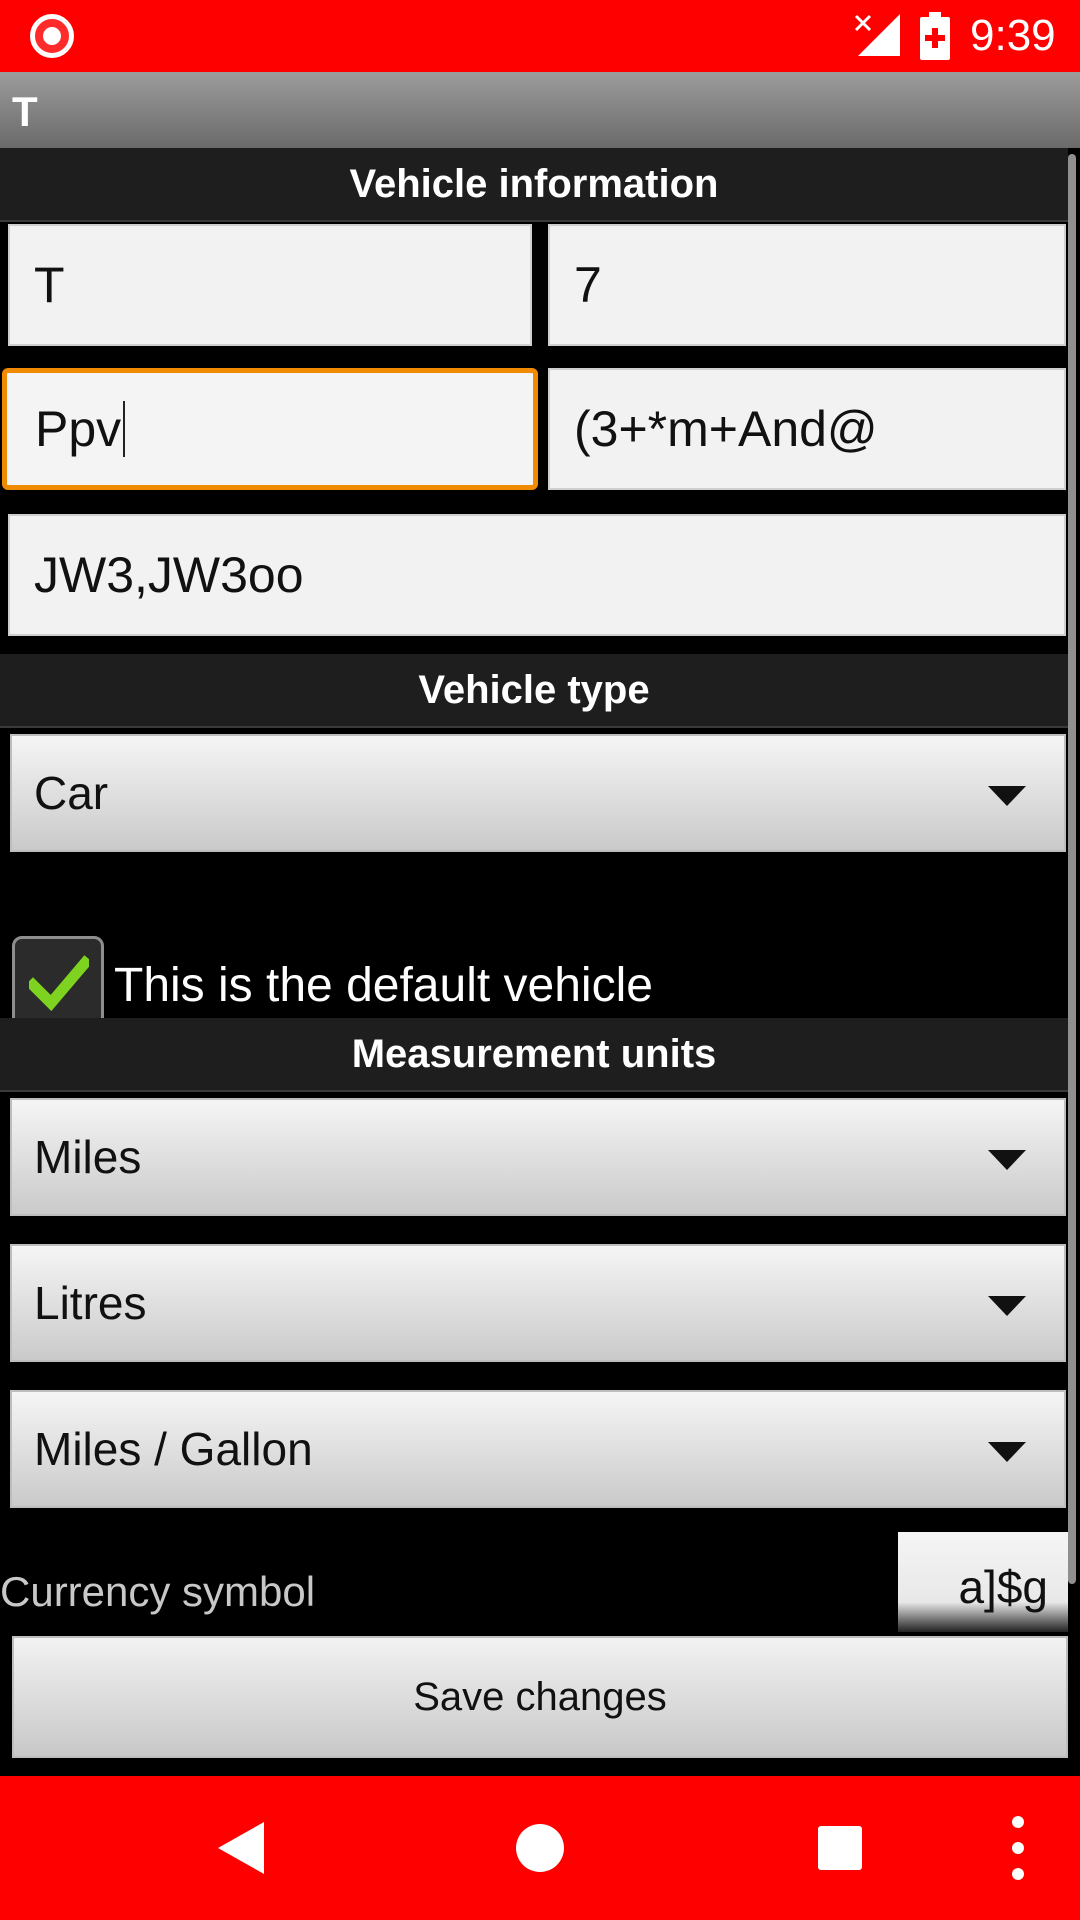  I want to click on section-header-measurement-units: Measurement units, so click(534, 1055).